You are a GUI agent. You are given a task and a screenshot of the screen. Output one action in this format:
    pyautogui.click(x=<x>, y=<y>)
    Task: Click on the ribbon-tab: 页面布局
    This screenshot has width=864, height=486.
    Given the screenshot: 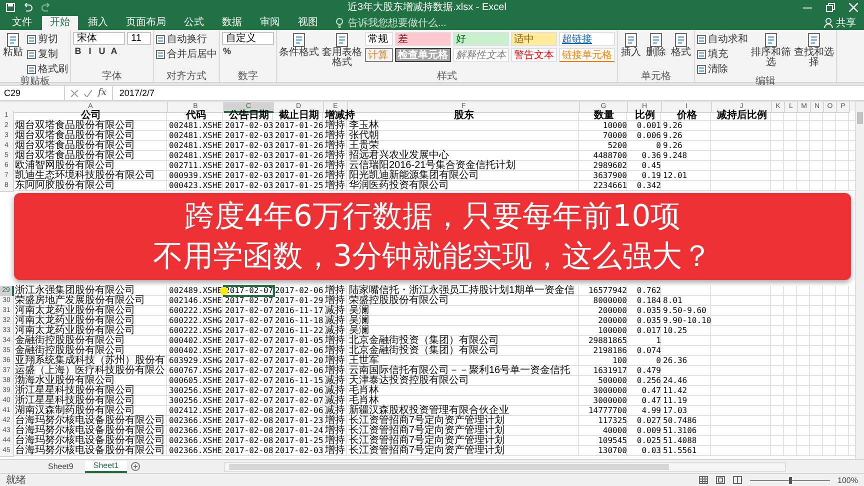 What is the action you would take?
    pyautogui.click(x=146, y=23)
    